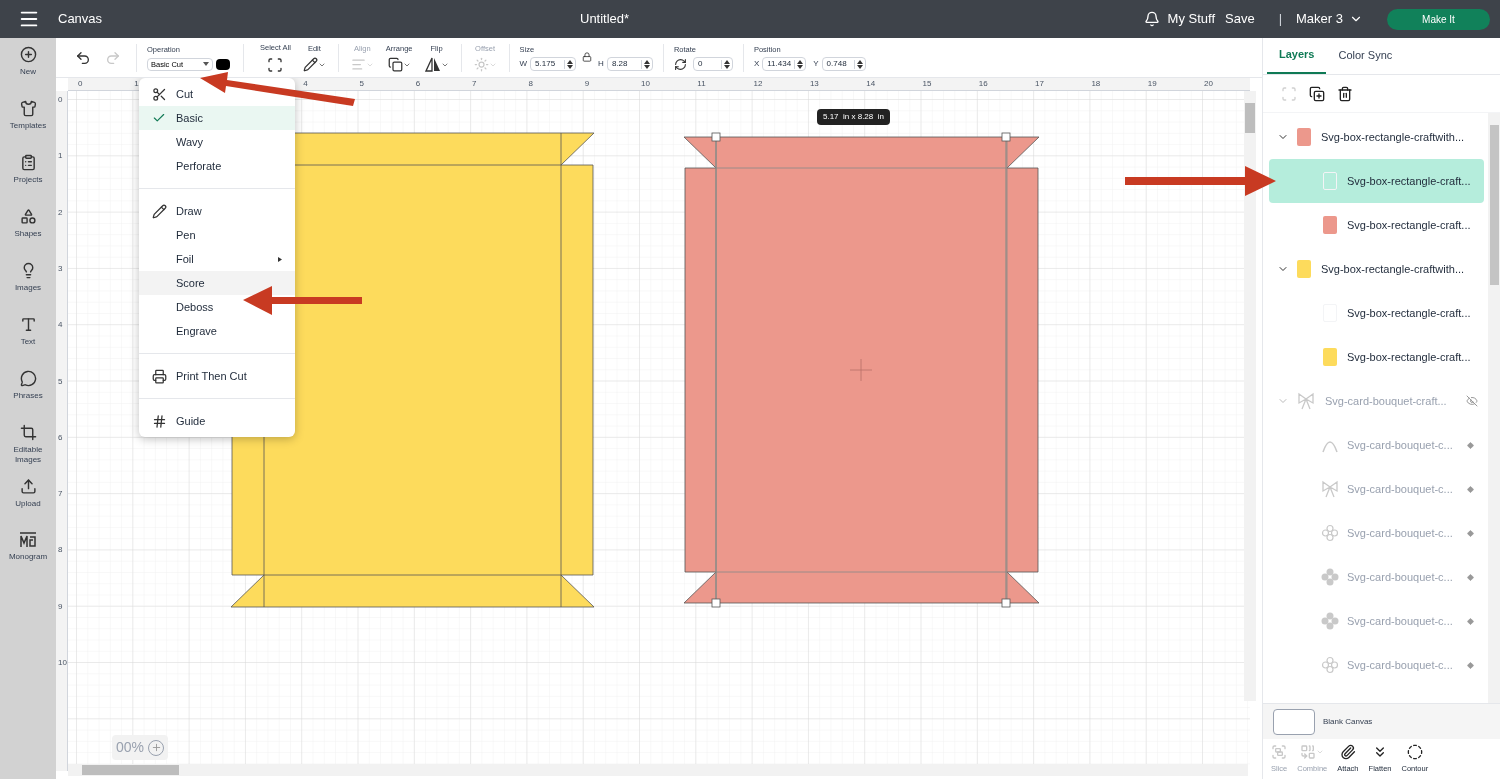 Image resolution: width=1500 pixels, height=779 pixels. What do you see at coordinates (28, 486) in the screenshot?
I see `upload-icon` at bounding box center [28, 486].